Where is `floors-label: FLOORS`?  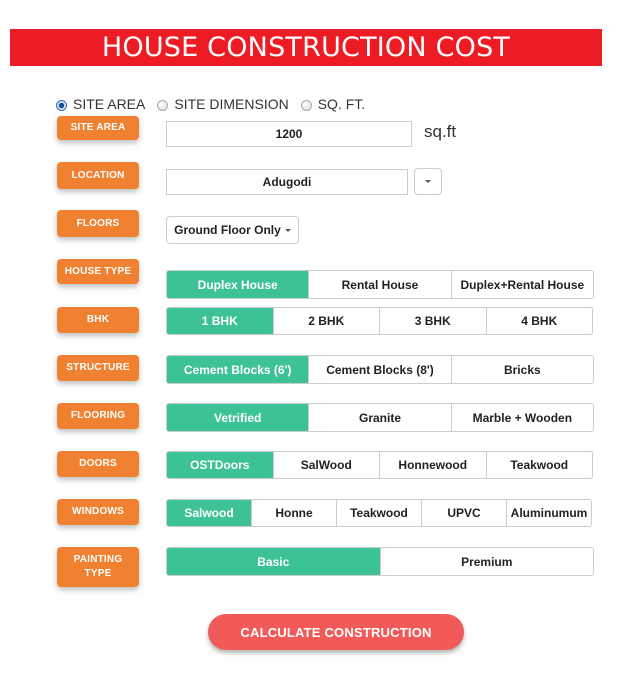 floors-label: FLOORS is located at coordinates (98, 223).